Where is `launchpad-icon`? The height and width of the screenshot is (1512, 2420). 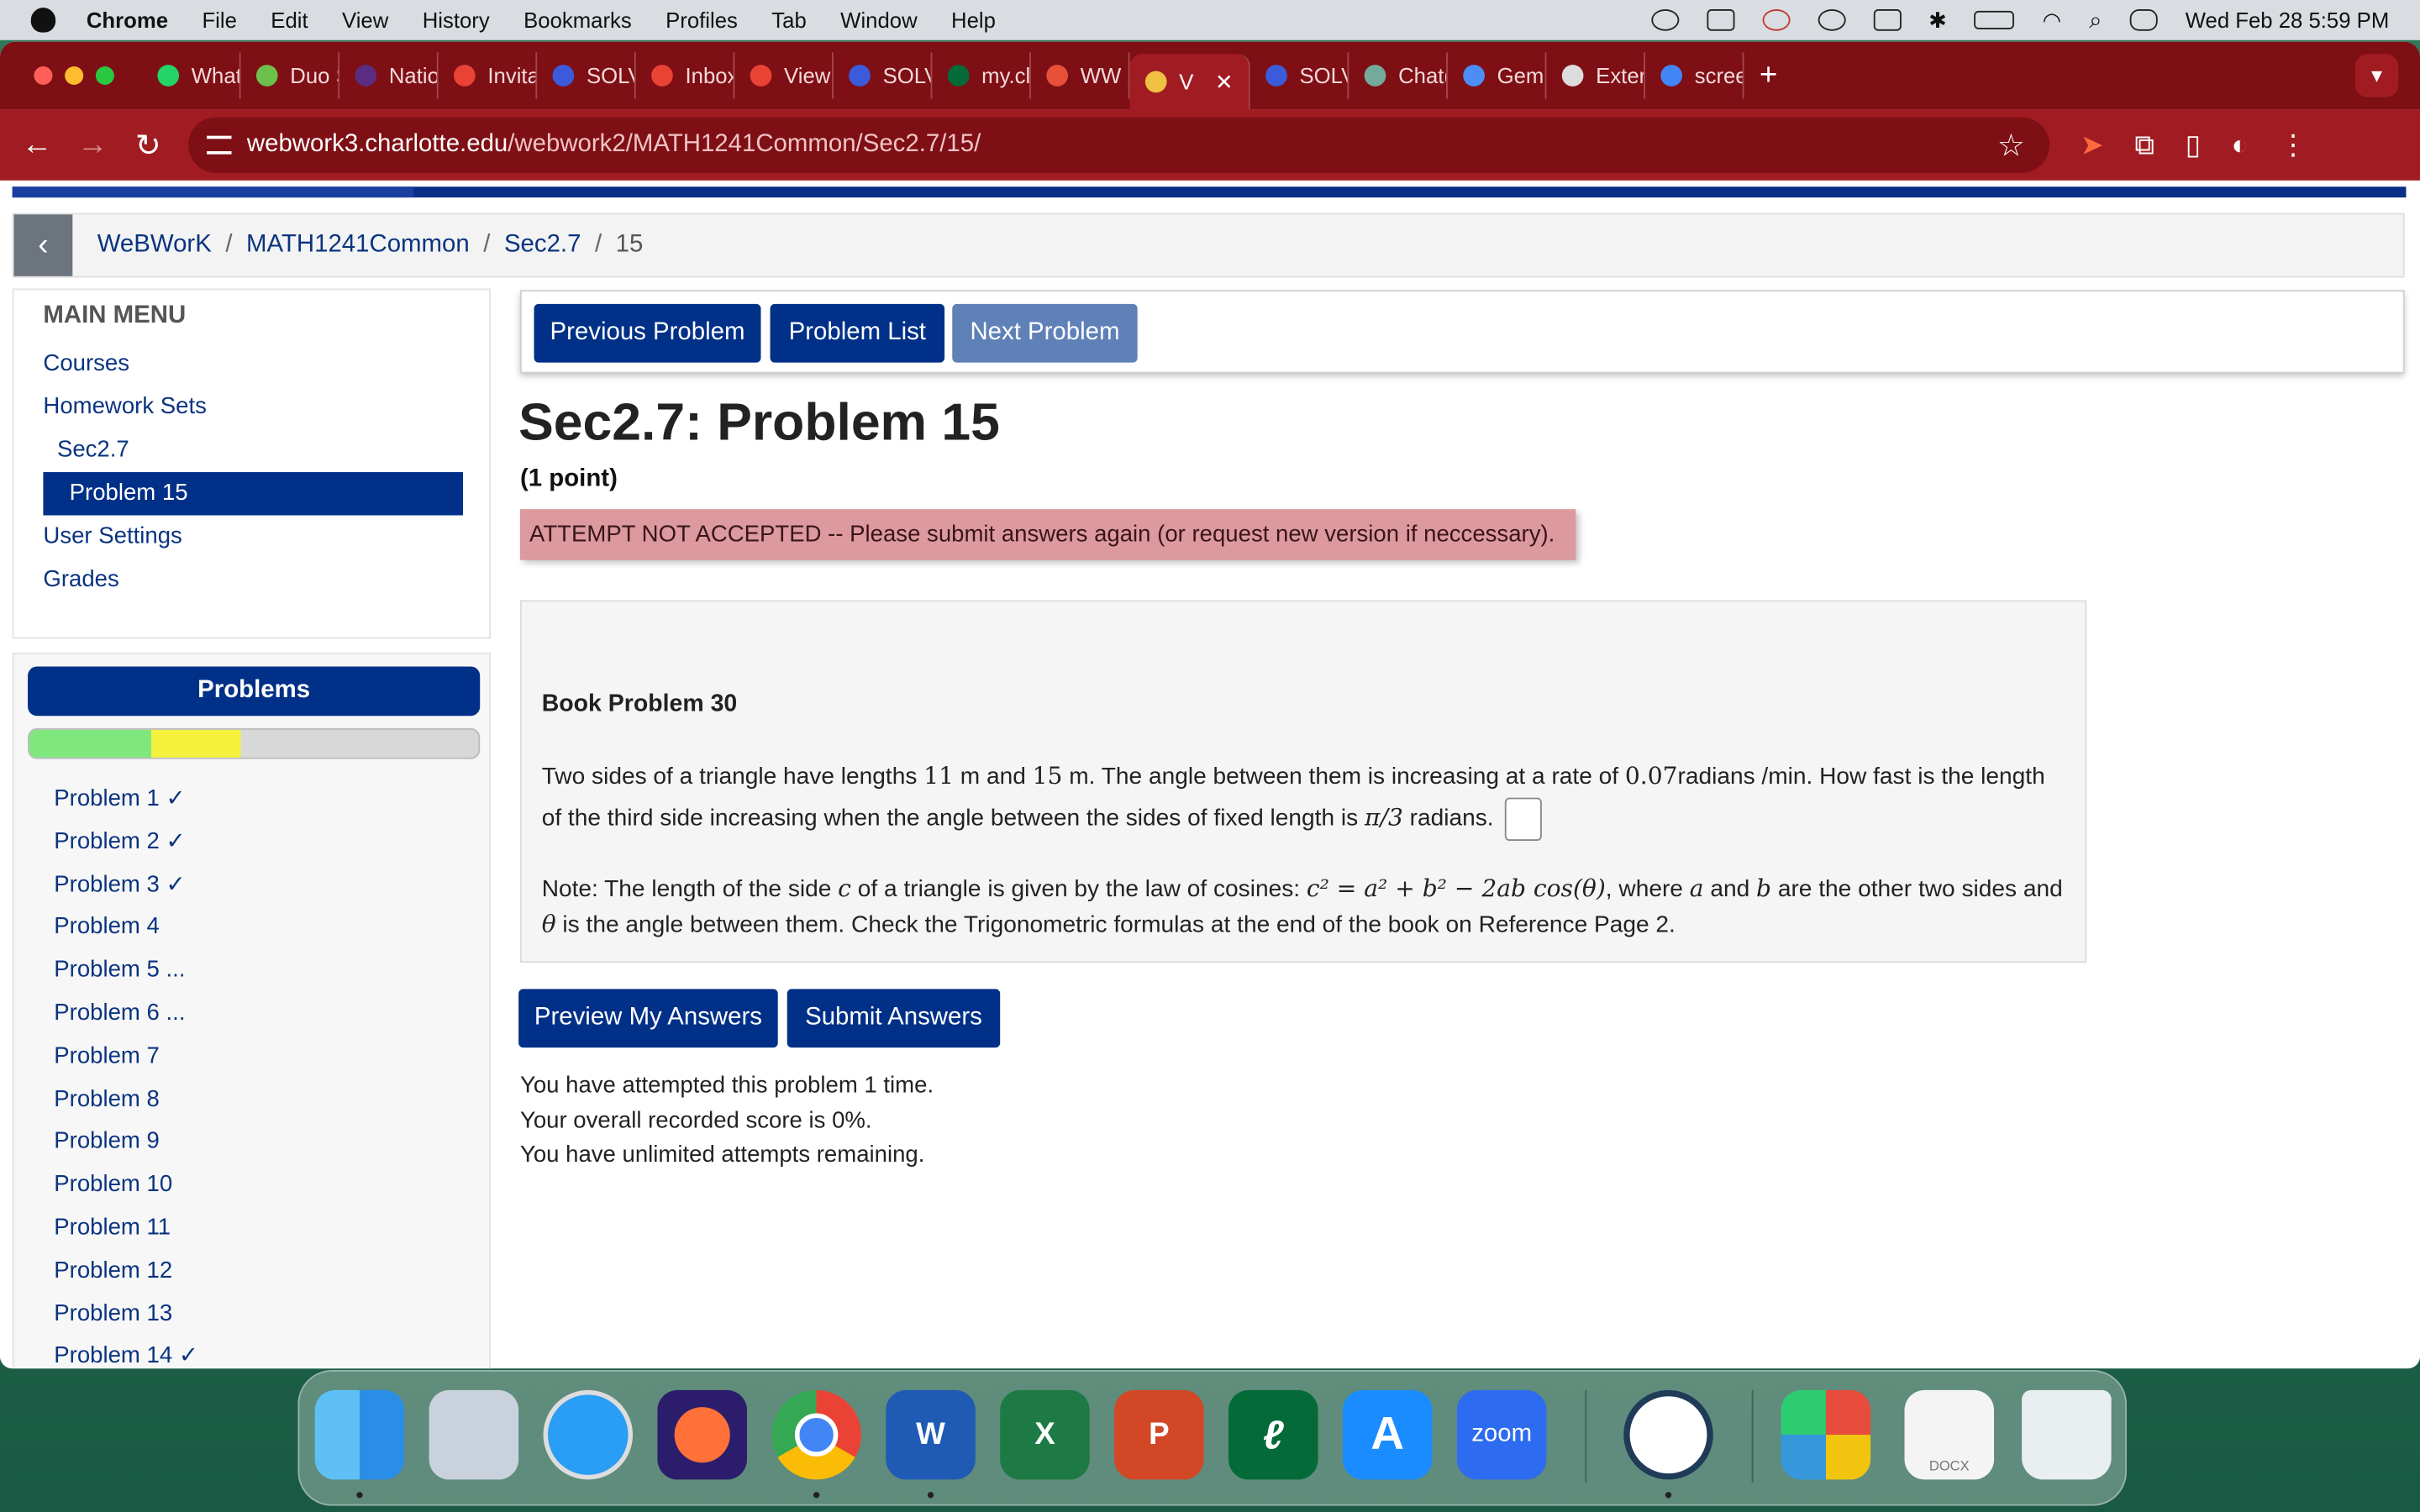 launchpad-icon is located at coordinates (474, 1434).